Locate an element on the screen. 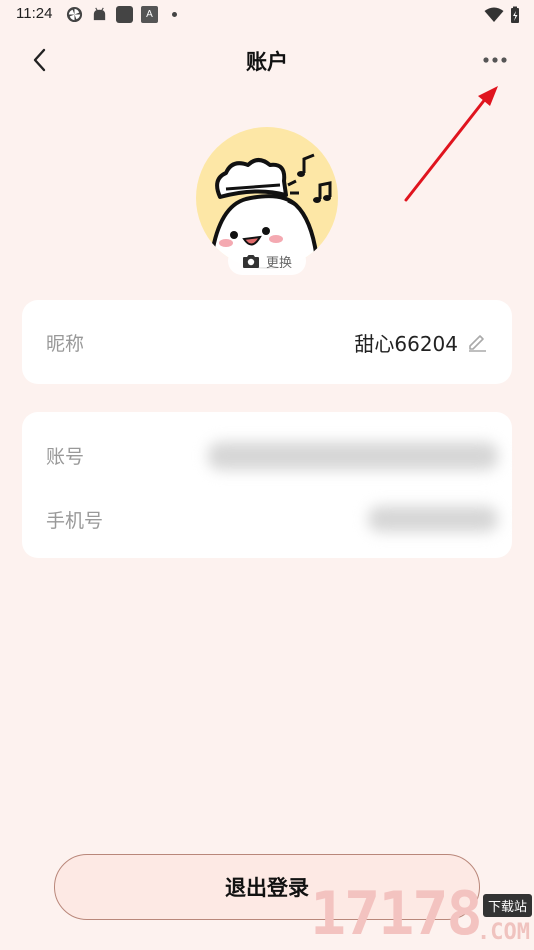 This screenshot has width=534, height=950. account-label: 账号 is located at coordinates (65, 457).